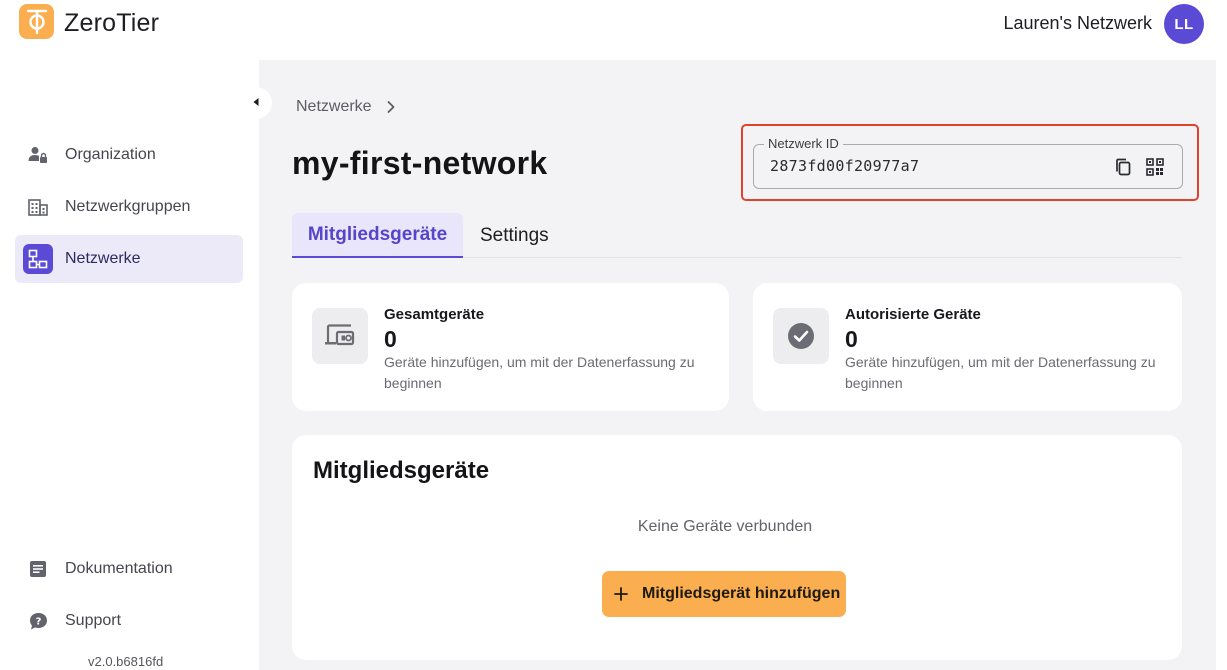  Describe the element at coordinates (38, 155) in the screenshot. I see `person-lock-icon` at that location.